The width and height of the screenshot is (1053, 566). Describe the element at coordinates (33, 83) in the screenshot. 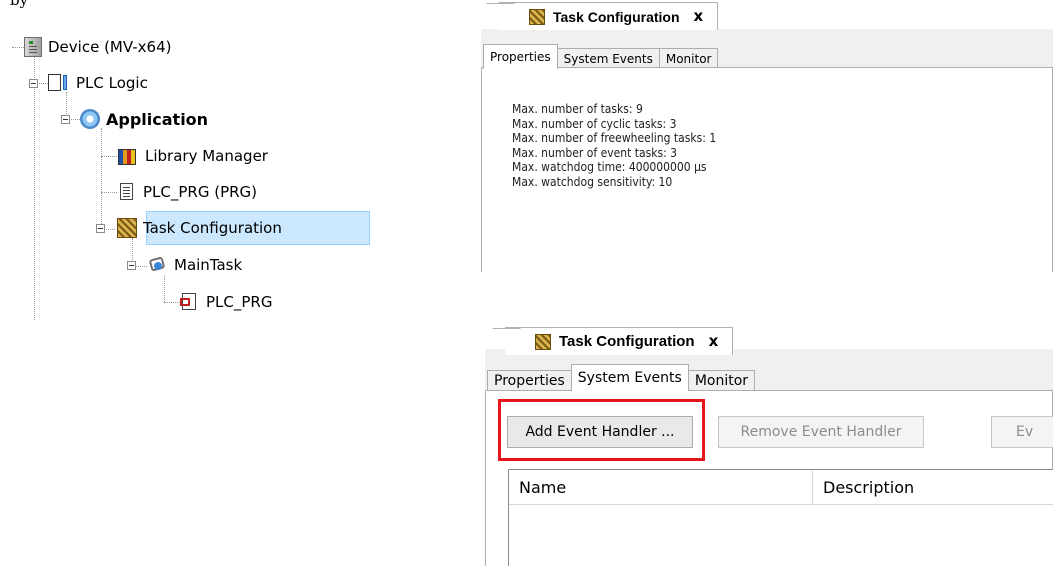

I see `collapse-plc-logic-icon` at that location.